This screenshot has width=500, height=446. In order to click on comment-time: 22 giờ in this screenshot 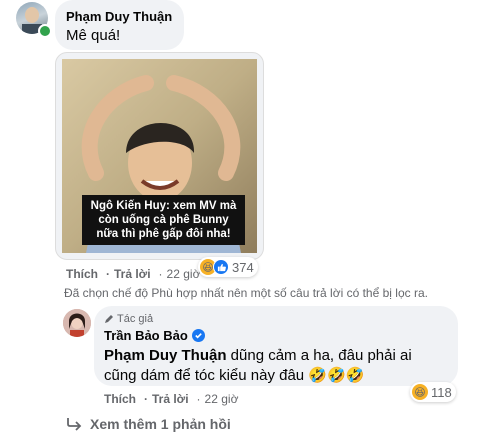, I will do `click(184, 274)`.